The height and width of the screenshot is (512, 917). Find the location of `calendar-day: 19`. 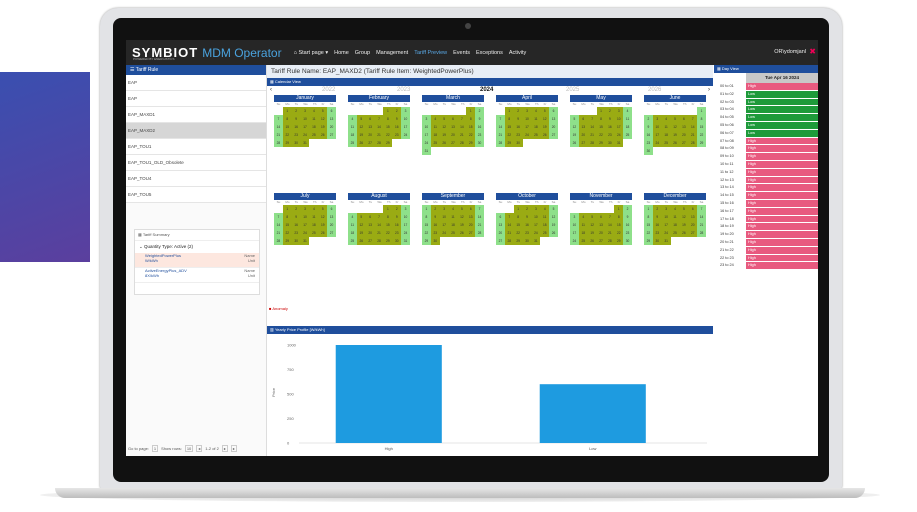

calendar-day: 19 is located at coordinates (592, 233).